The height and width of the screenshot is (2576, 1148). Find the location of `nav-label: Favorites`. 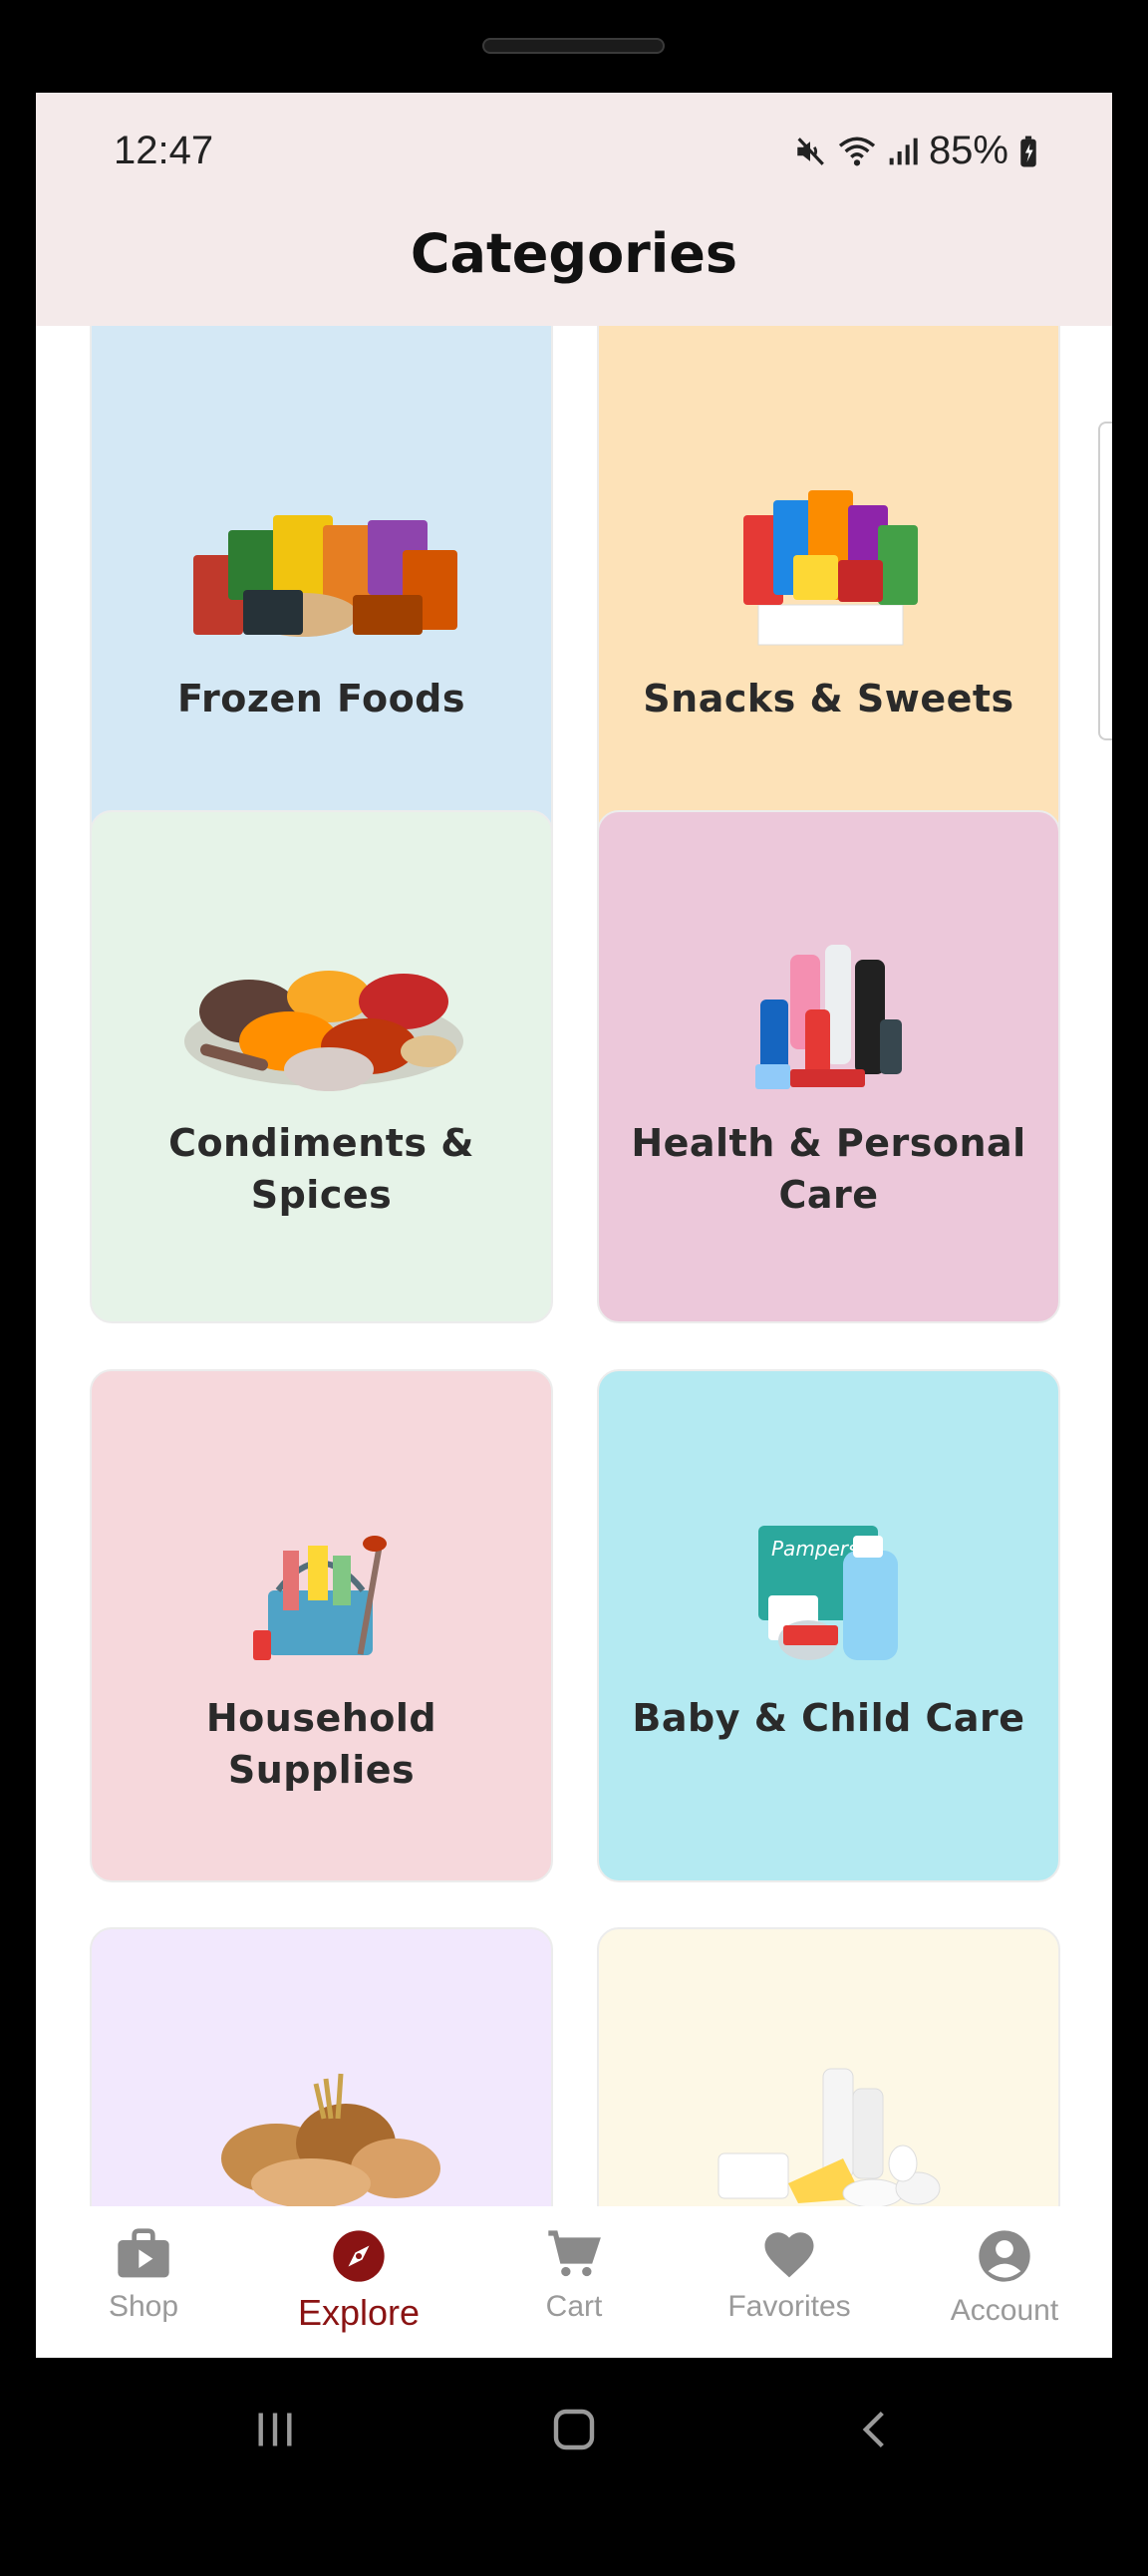

nav-label: Favorites is located at coordinates (789, 2306).